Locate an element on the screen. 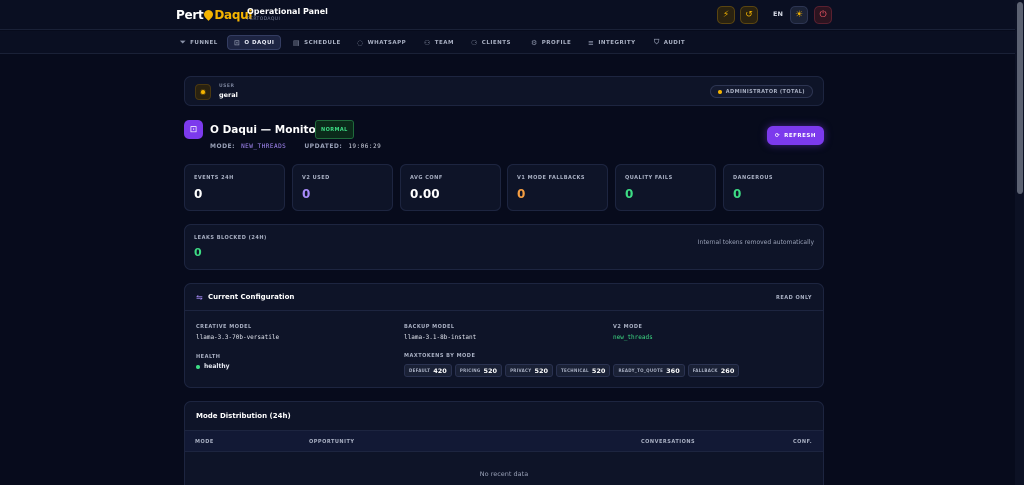 This screenshot has height=485, width=1024. column-header-mode: MODE is located at coordinates (204, 442).